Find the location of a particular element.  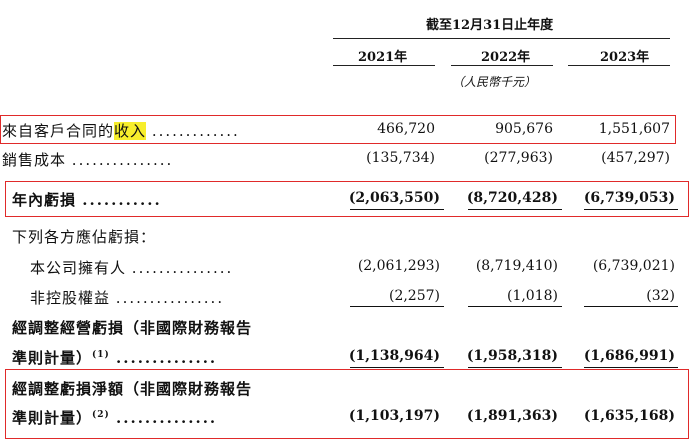

owners-text: 本公司擁有人 is located at coordinates (78, 268).